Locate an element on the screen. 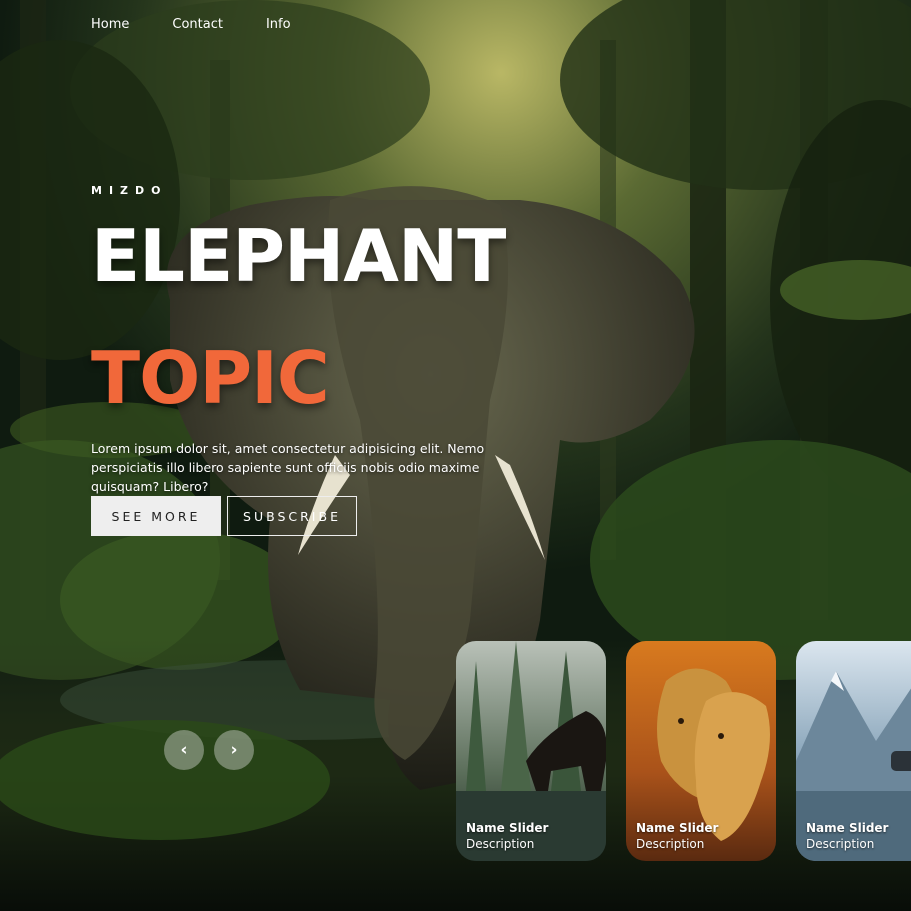 The height and width of the screenshot is (911, 911). thumbnail-lions: Name Slider Description is located at coordinates (701, 751).